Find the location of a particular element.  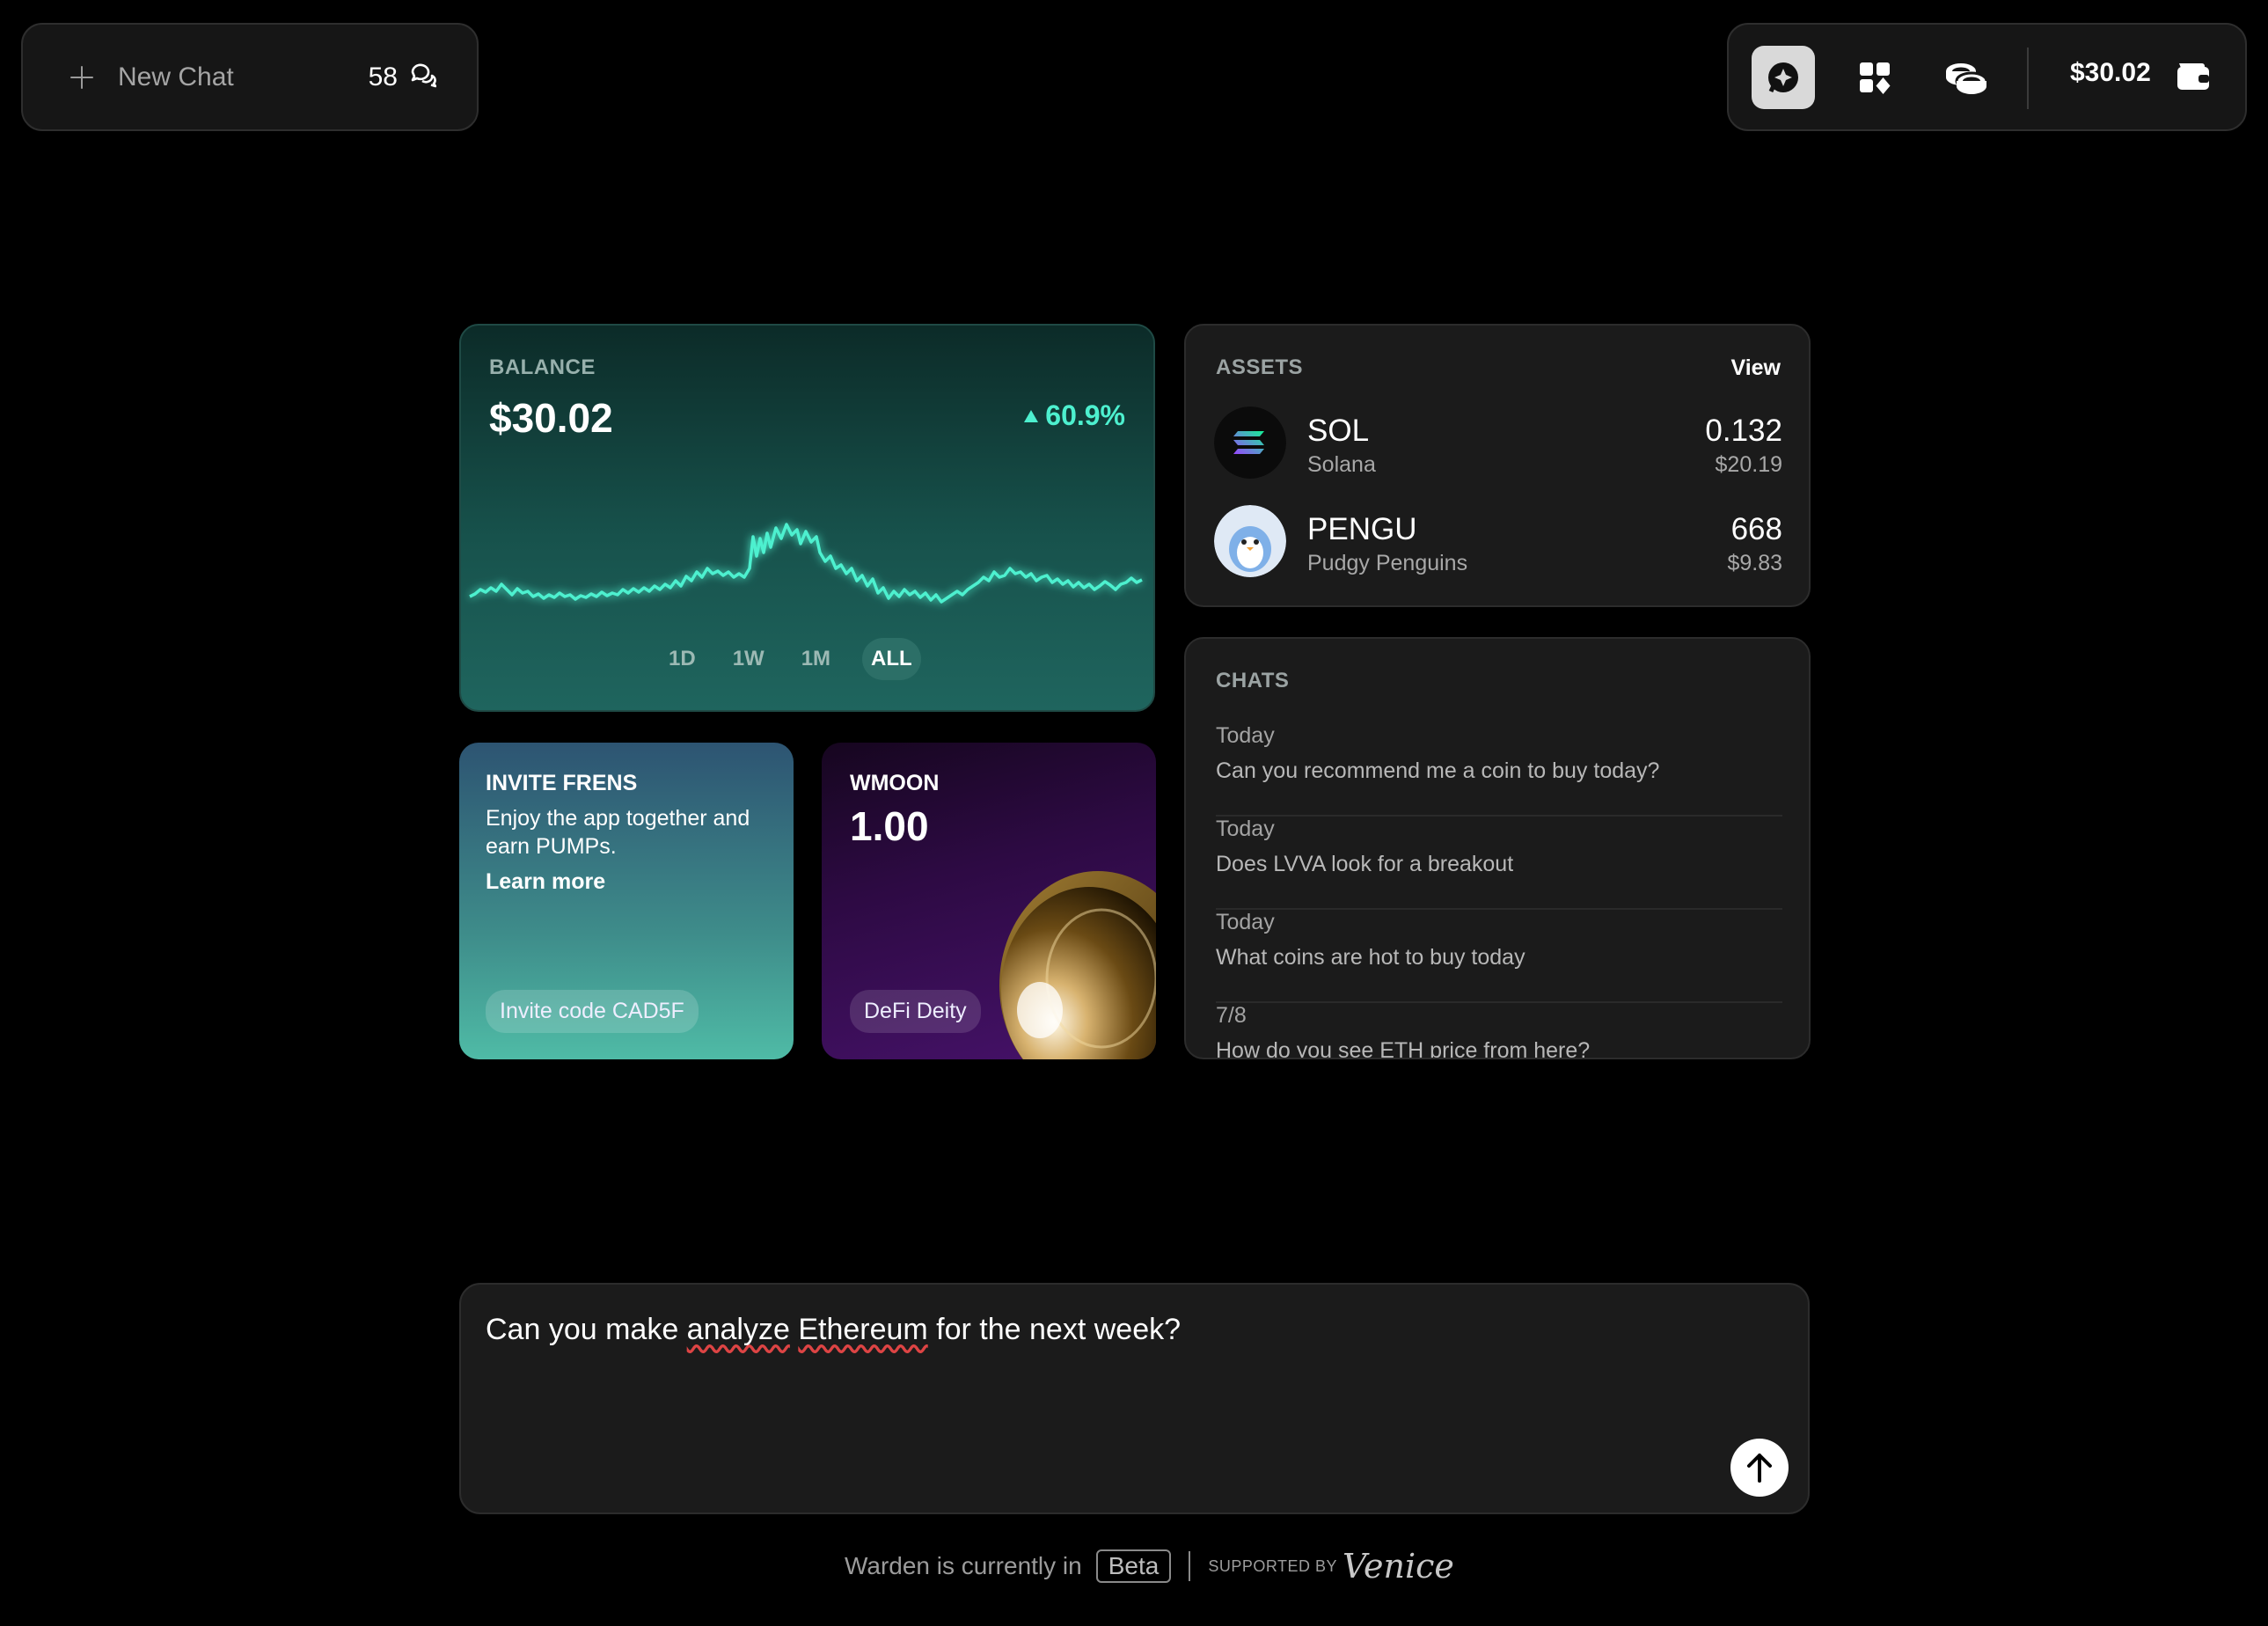

beta-badge: Beta is located at coordinates (1133, 1566).